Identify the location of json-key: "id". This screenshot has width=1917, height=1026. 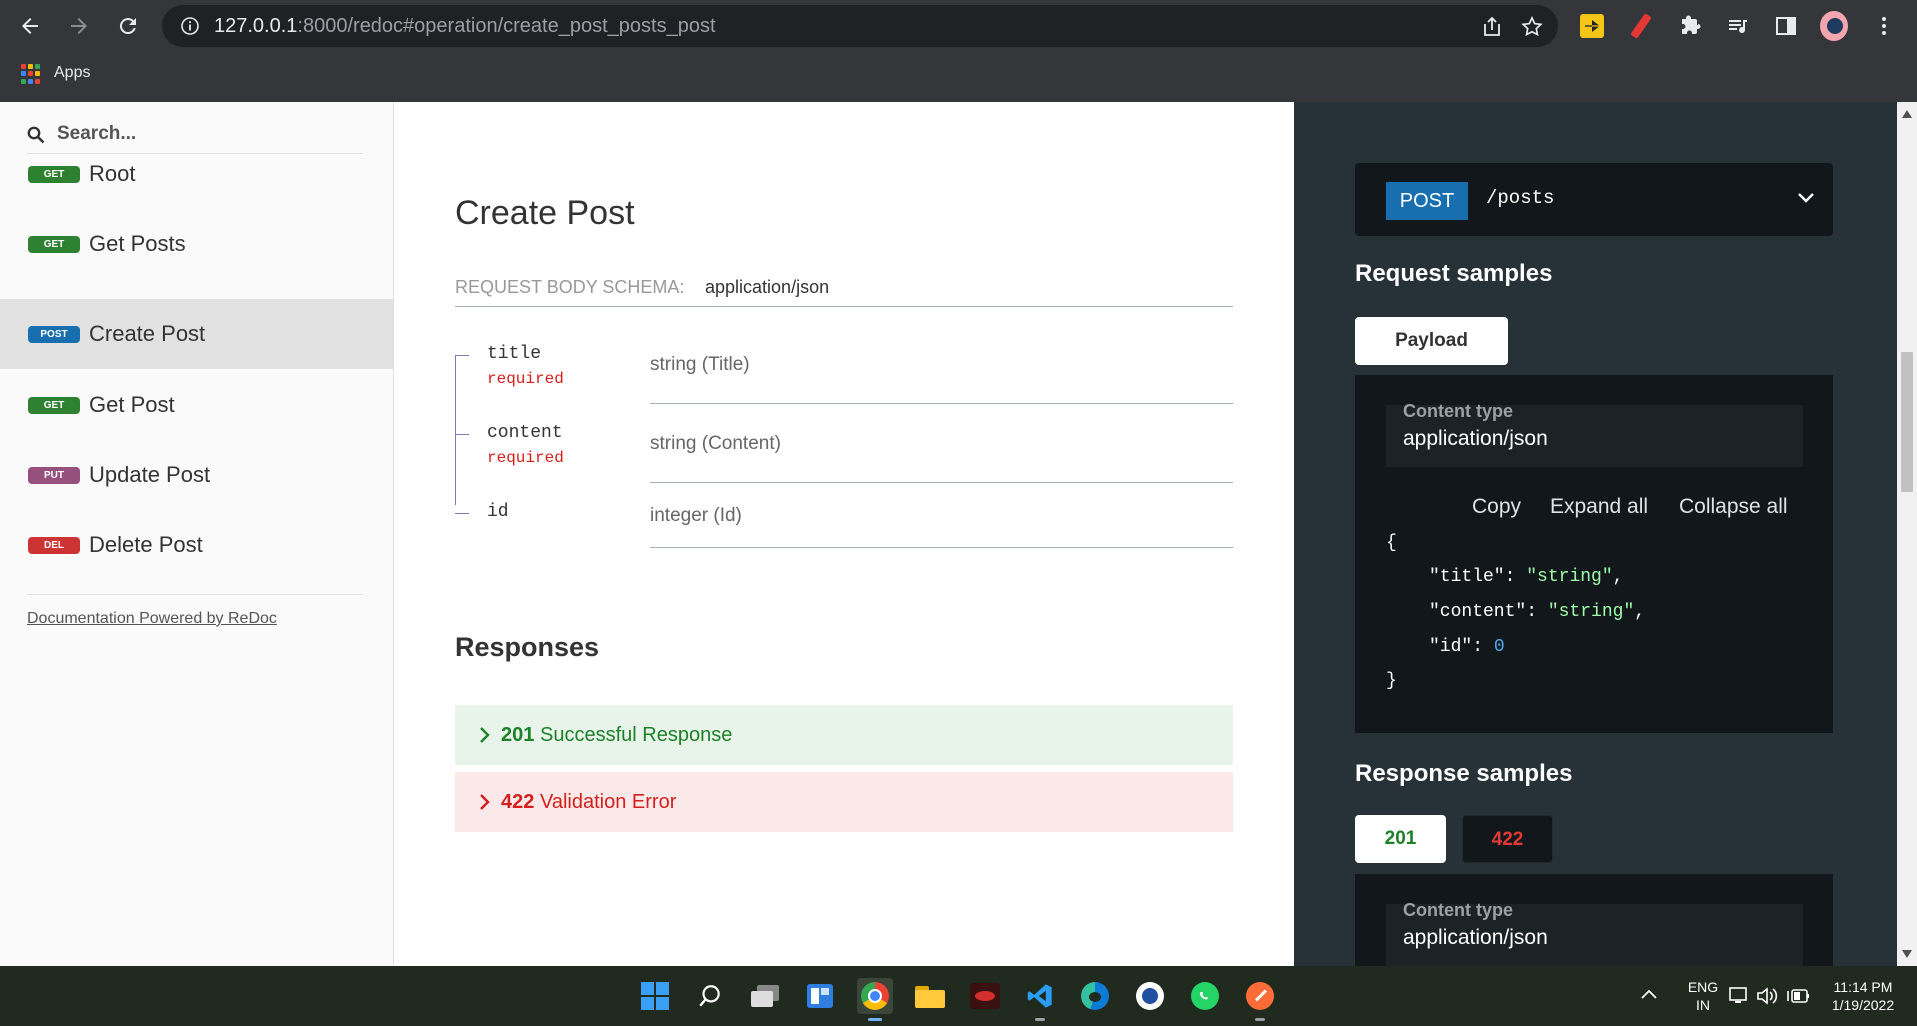
(1451, 647).